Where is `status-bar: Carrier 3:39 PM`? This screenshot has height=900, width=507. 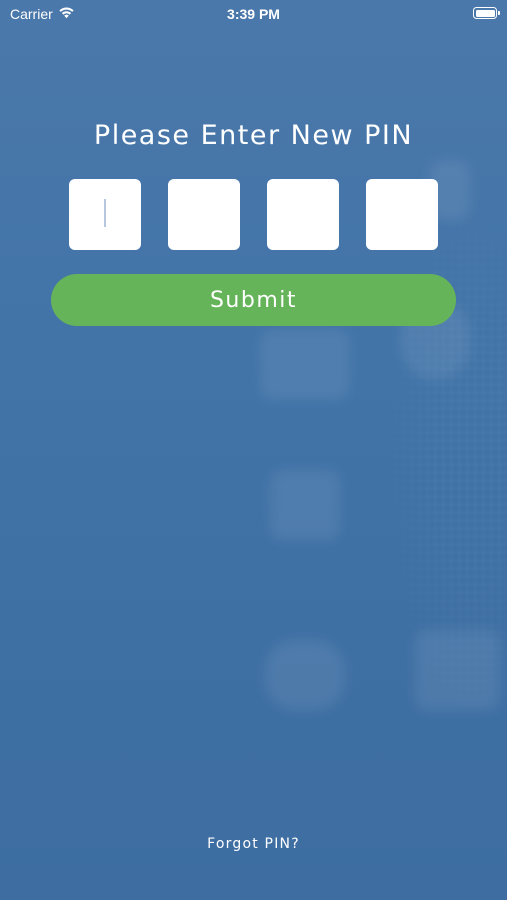
status-bar: Carrier 3:39 PM is located at coordinates (253, 14).